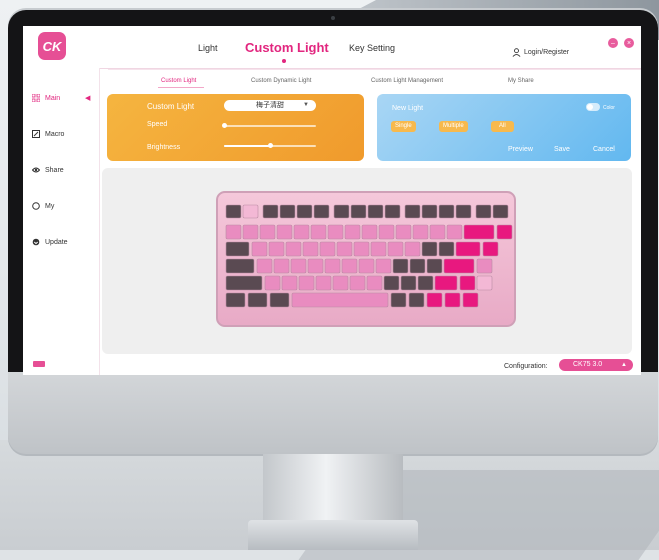 The width and height of the screenshot is (659, 560). What do you see at coordinates (54, 170) in the screenshot?
I see `sidebar-item-label: Share` at bounding box center [54, 170].